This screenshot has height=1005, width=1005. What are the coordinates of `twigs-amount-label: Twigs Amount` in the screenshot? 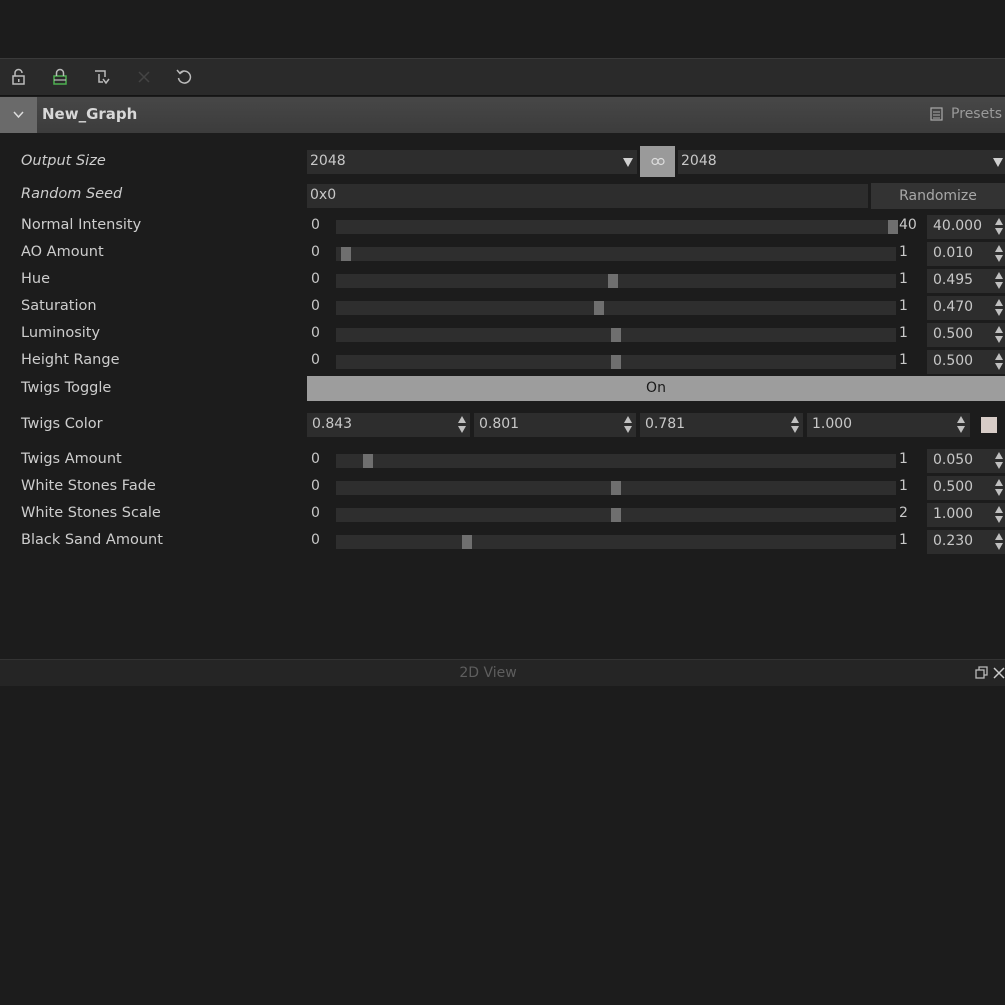 It's located at (71, 459).